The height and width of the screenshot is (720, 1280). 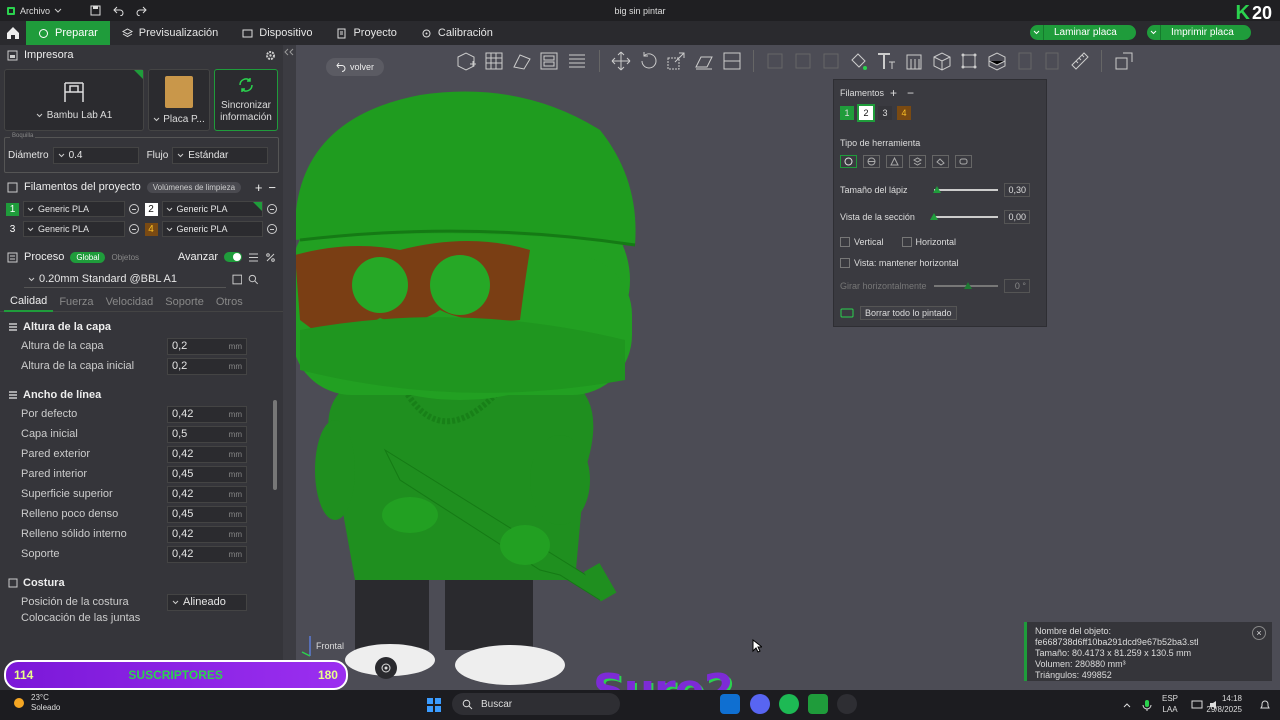 What do you see at coordinates (917, 161) in the screenshot?
I see `height-range-tool-icon` at bounding box center [917, 161].